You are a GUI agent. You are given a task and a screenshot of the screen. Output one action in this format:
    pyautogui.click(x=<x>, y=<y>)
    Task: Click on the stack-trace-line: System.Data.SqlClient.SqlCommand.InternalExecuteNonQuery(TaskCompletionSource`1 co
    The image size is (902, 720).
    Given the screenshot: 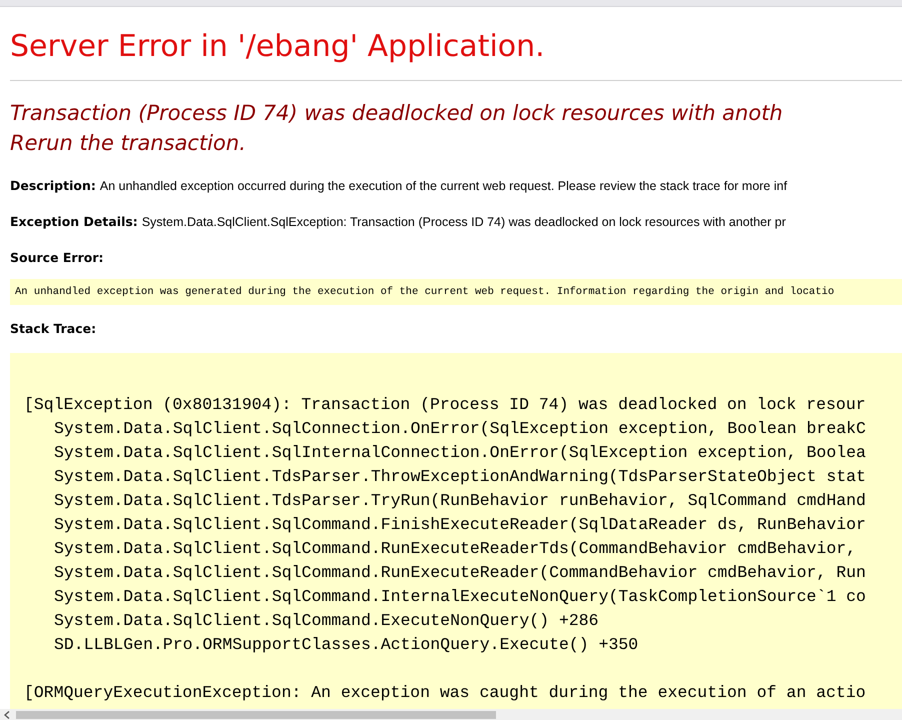 What is the action you would take?
    pyautogui.click(x=459, y=597)
    